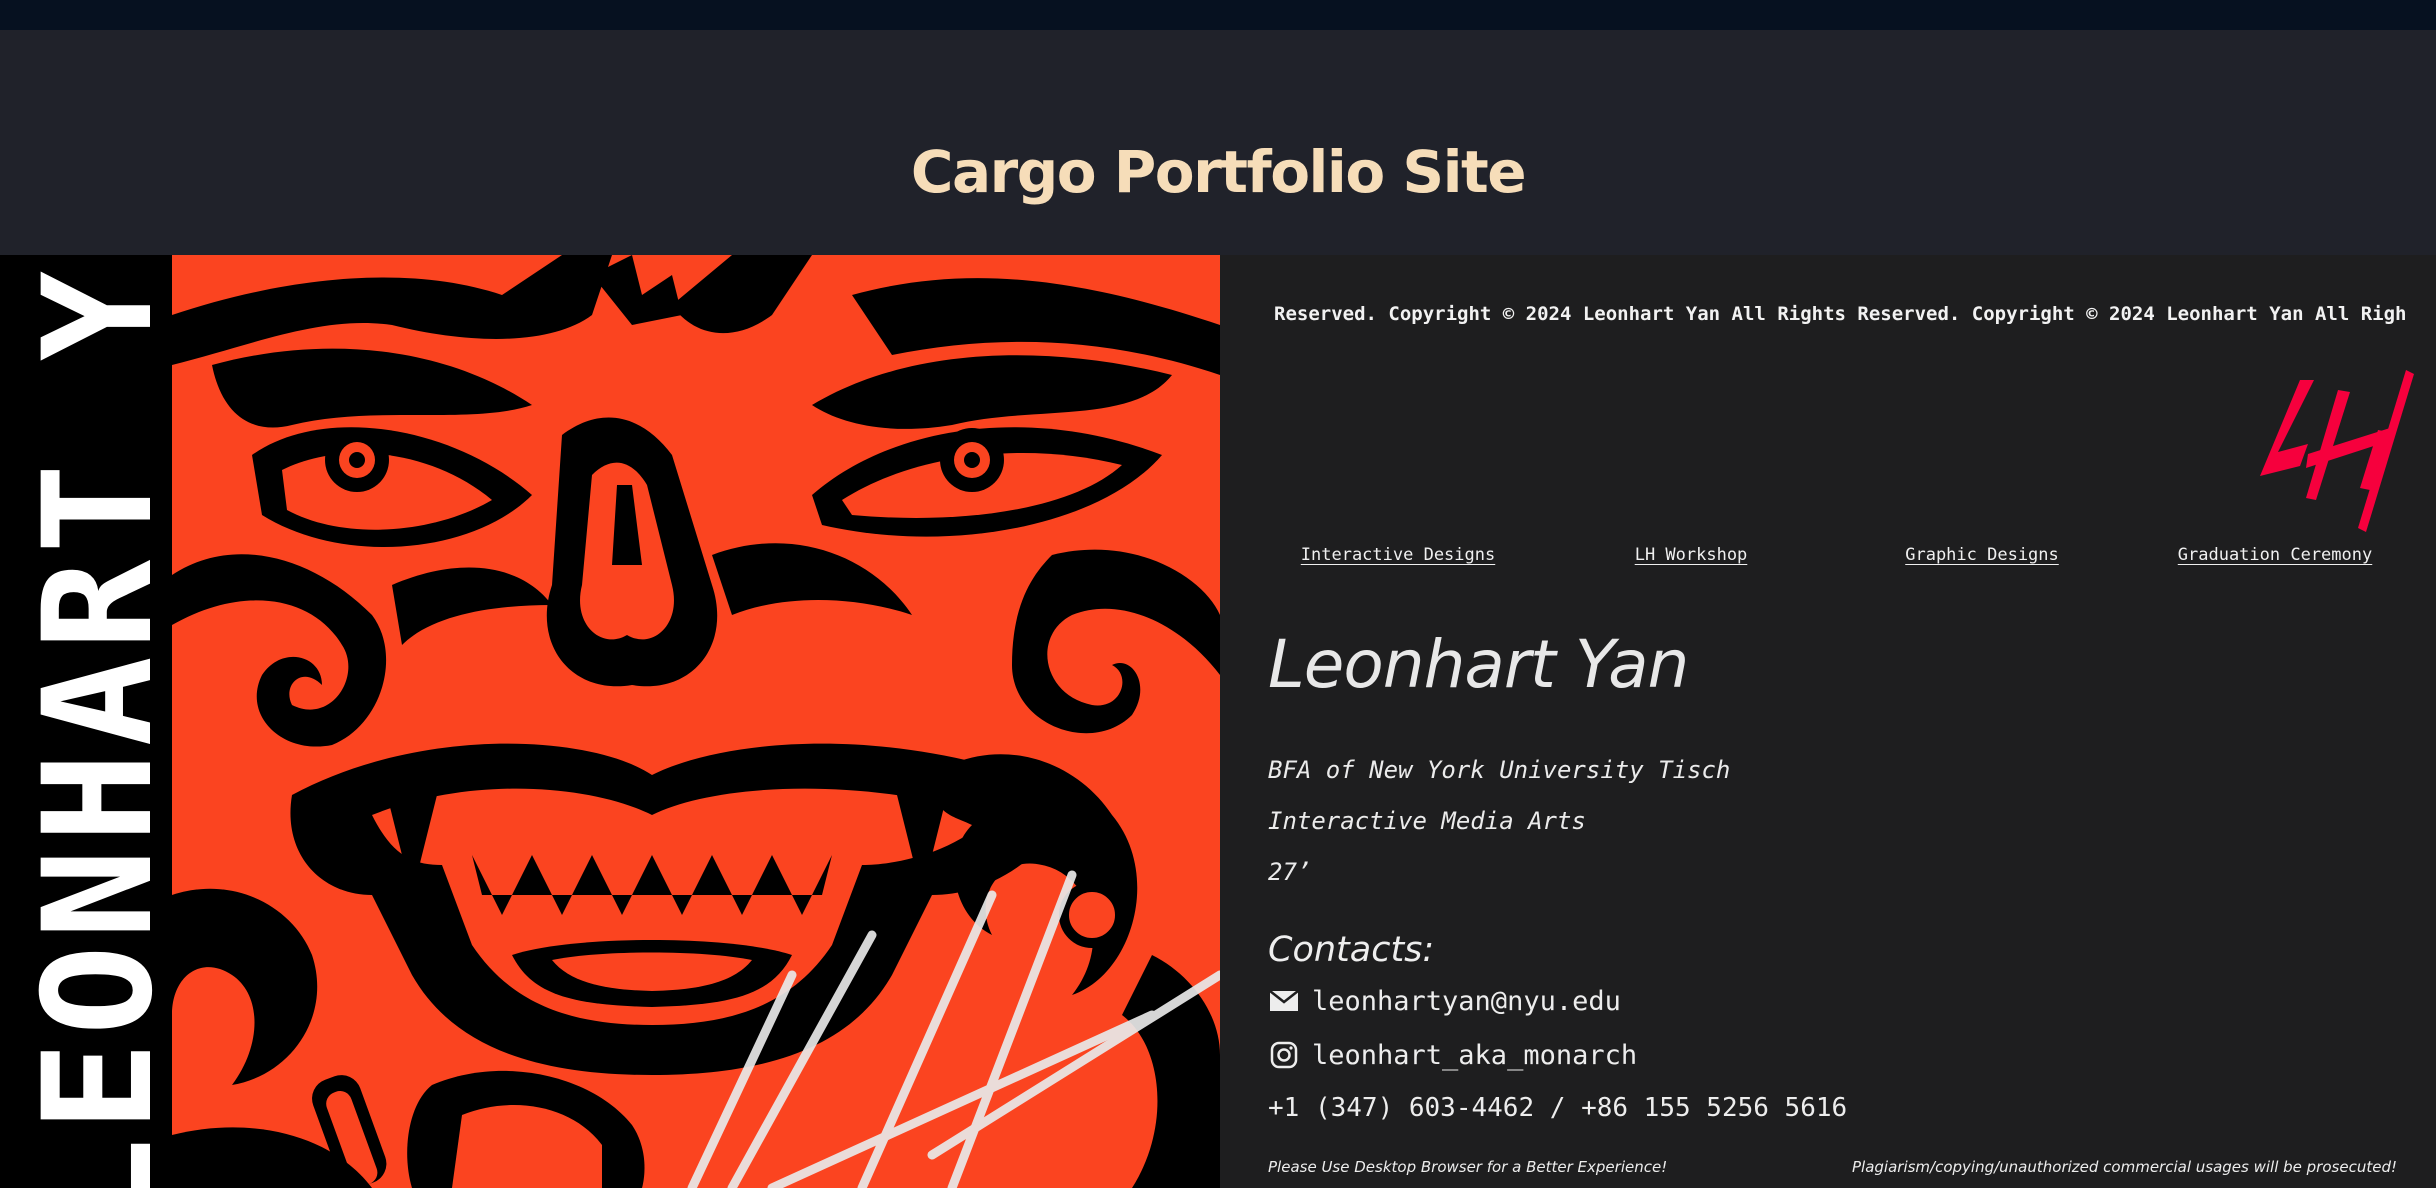  What do you see at coordinates (92, 721) in the screenshot?
I see `strip-letters: LEONHART YAN` at bounding box center [92, 721].